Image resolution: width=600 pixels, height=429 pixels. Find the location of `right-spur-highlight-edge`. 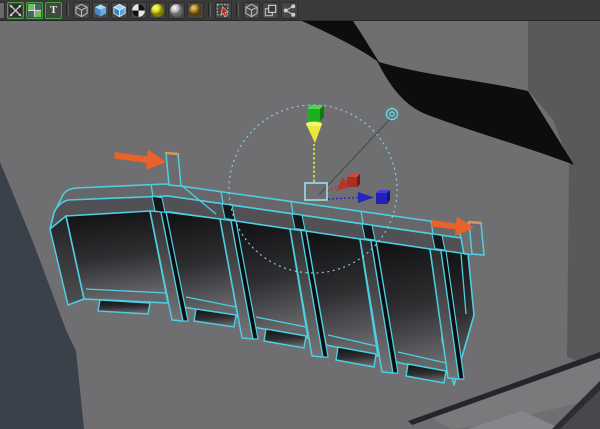

right-spur-highlight-edge is located at coordinates (475, 222).